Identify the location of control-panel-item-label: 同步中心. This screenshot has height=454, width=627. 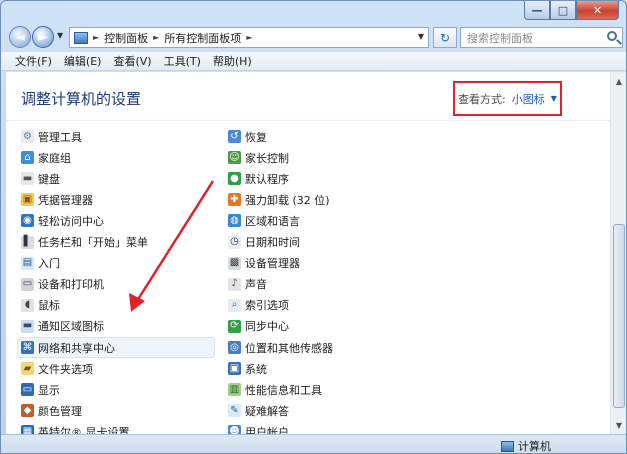
(267, 327).